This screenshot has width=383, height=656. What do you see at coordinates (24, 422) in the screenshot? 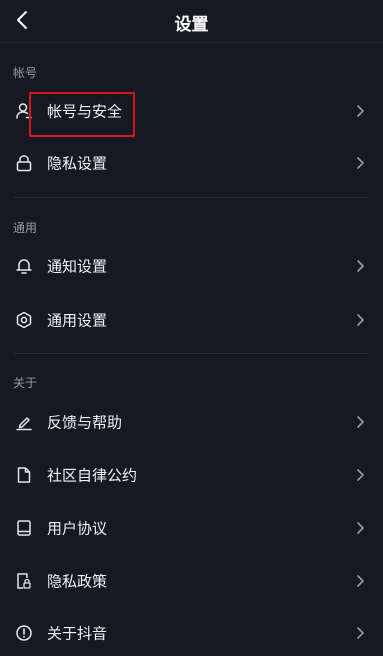
I see `edit-icon` at bounding box center [24, 422].